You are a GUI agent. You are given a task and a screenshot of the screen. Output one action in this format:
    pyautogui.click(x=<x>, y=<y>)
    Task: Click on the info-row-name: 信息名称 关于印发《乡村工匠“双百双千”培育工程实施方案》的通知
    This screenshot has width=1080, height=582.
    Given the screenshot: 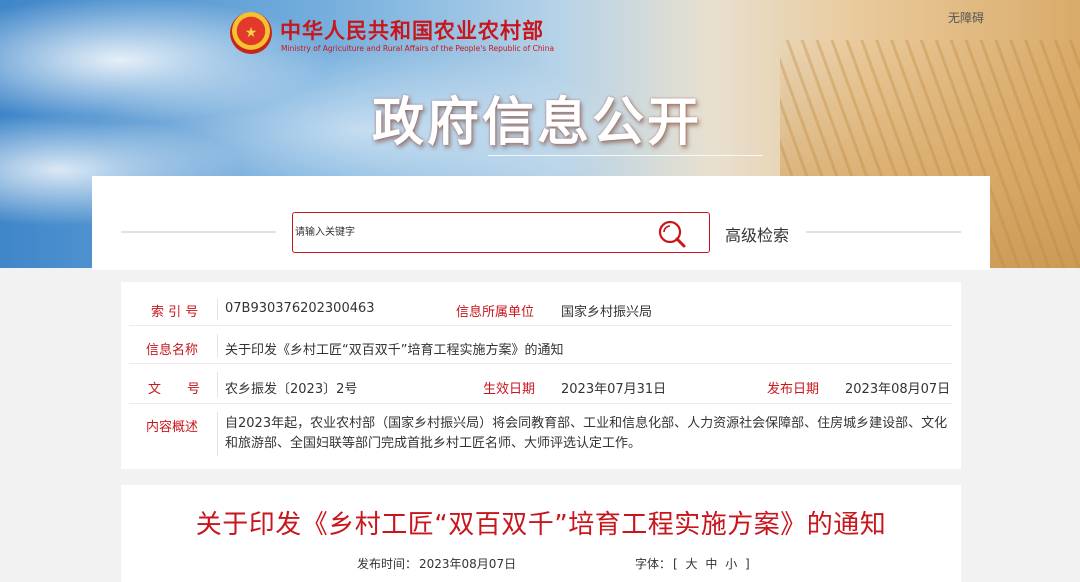 What is the action you would take?
    pyautogui.click(x=541, y=346)
    